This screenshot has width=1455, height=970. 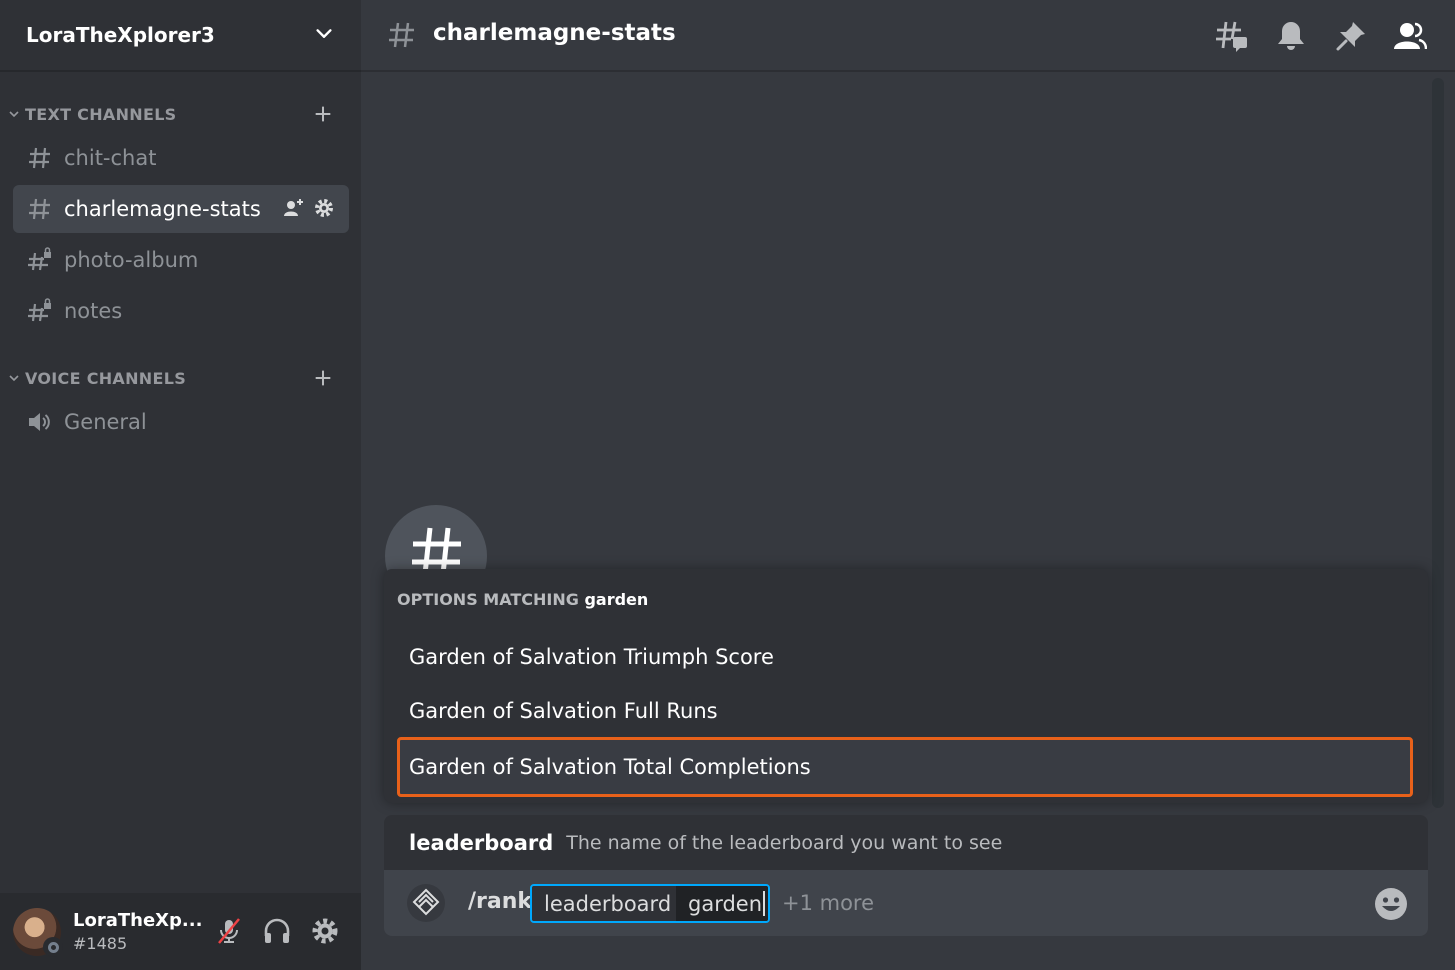 What do you see at coordinates (277, 931) in the screenshot?
I see `headphones-icon` at bounding box center [277, 931].